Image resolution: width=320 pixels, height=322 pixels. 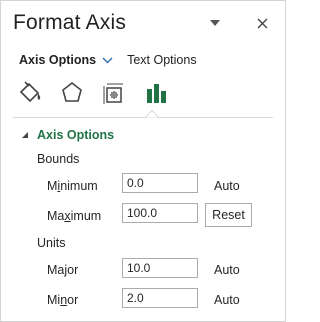 I want to click on format-category-tabs, so click(x=99, y=93).